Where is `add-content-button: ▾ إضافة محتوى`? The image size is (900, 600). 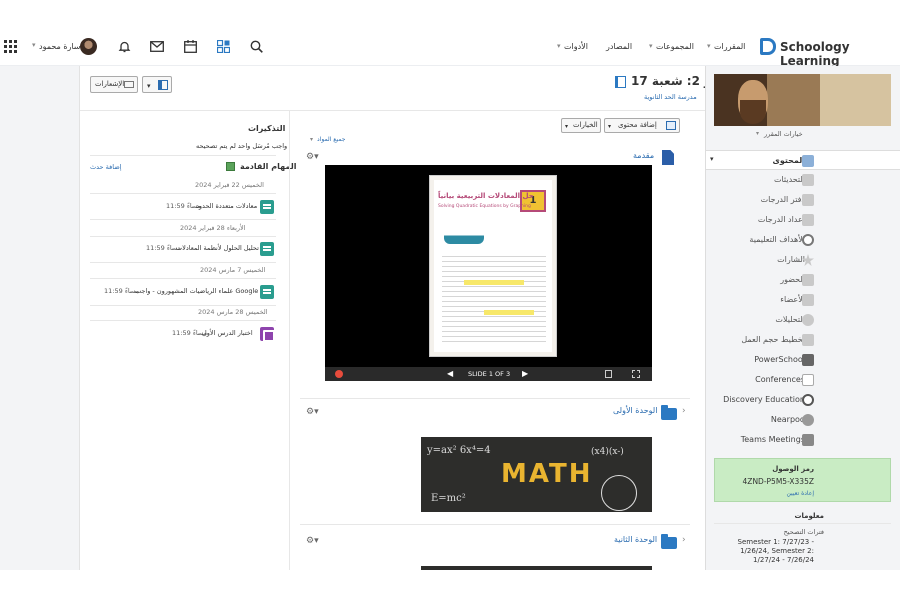
add-content-button: ▾ إضافة محتوى is located at coordinates (642, 125).